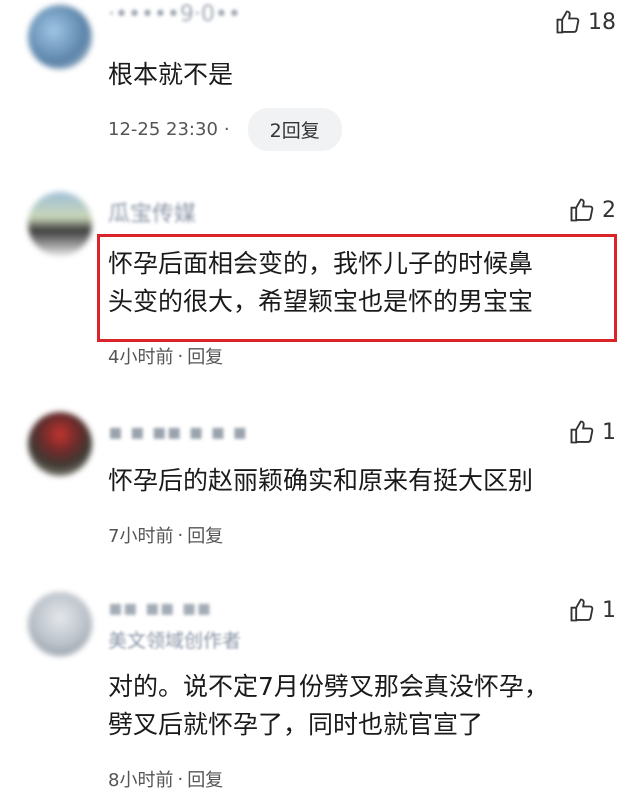 This screenshot has width=640, height=808. What do you see at coordinates (321, 480) in the screenshot?
I see `comment-text: 怀孕后的赵丽颖确实和原来有挺大区别` at bounding box center [321, 480].